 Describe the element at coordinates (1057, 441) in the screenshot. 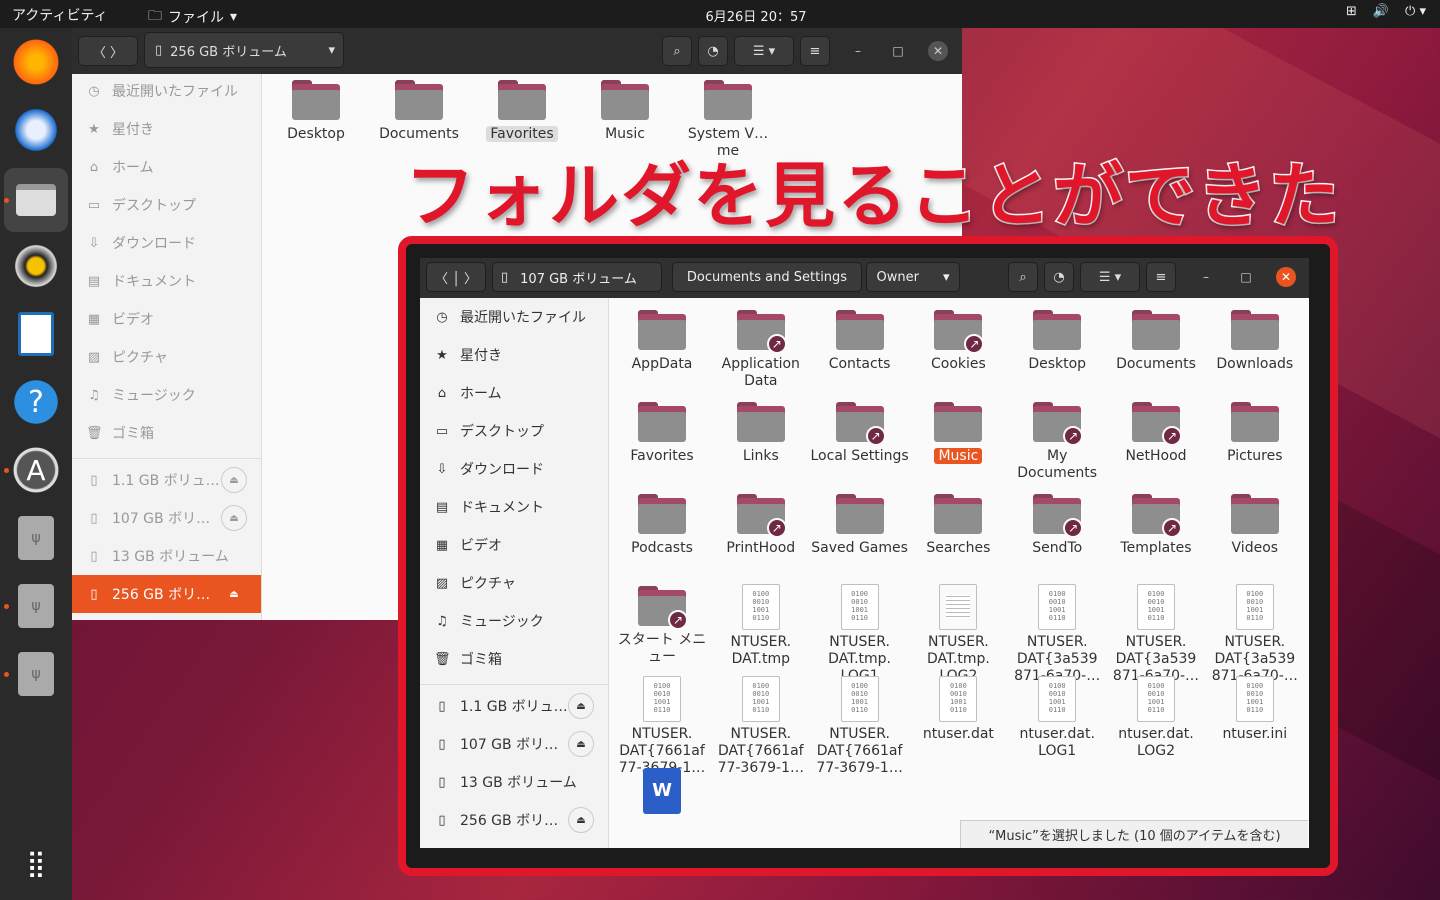

I see `folder-item: ↗ My Documents` at that location.